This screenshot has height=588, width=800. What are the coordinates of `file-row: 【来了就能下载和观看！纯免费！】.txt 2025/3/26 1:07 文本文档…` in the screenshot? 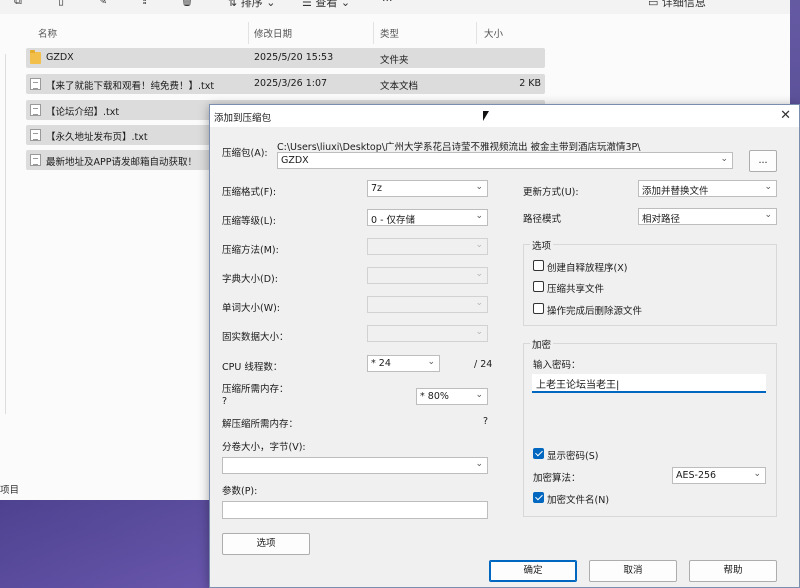 It's located at (285, 84).